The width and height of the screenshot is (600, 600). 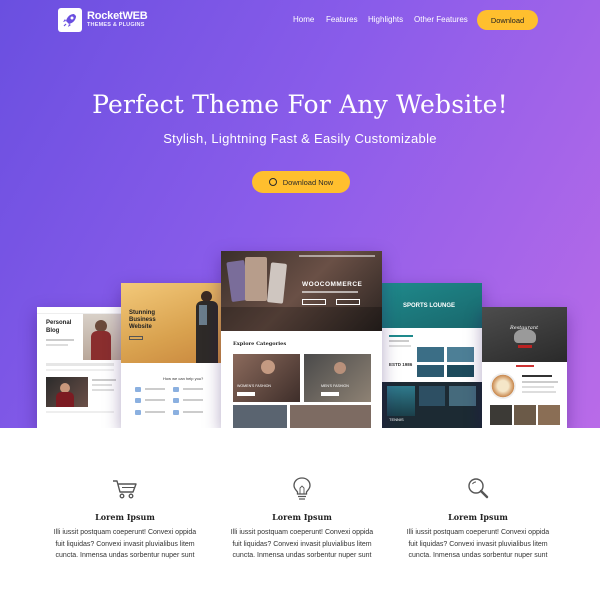 What do you see at coordinates (80, 367) in the screenshot?
I see `preview-personal-blog: Personal Blog` at bounding box center [80, 367].